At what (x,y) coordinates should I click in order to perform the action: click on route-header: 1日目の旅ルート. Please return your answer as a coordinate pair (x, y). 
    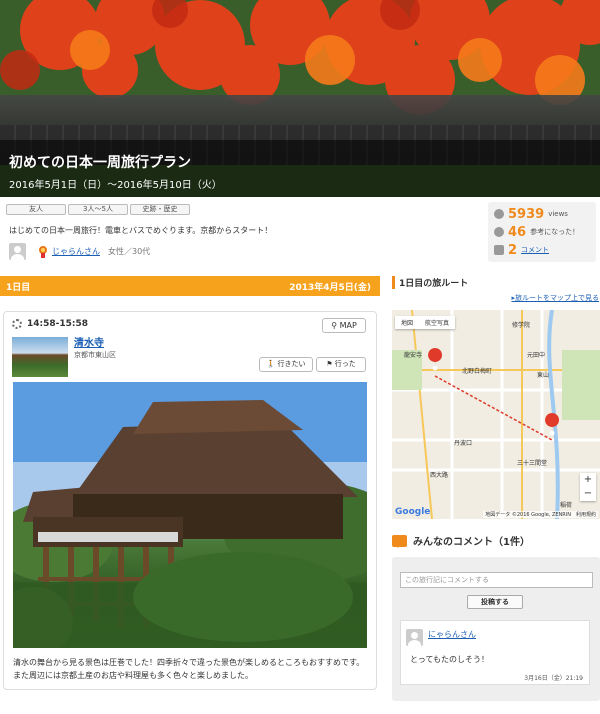
    Looking at the image, I should click on (430, 282).